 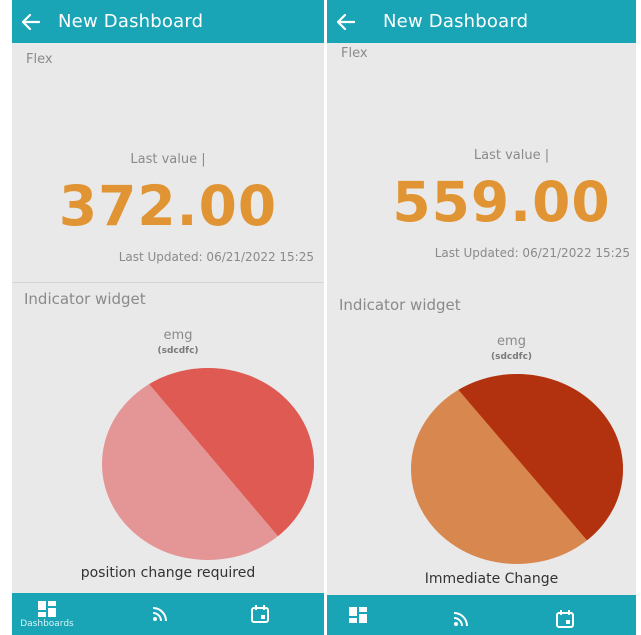 What do you see at coordinates (168, 573) in the screenshot?
I see `indicator-status-text: position change required` at bounding box center [168, 573].